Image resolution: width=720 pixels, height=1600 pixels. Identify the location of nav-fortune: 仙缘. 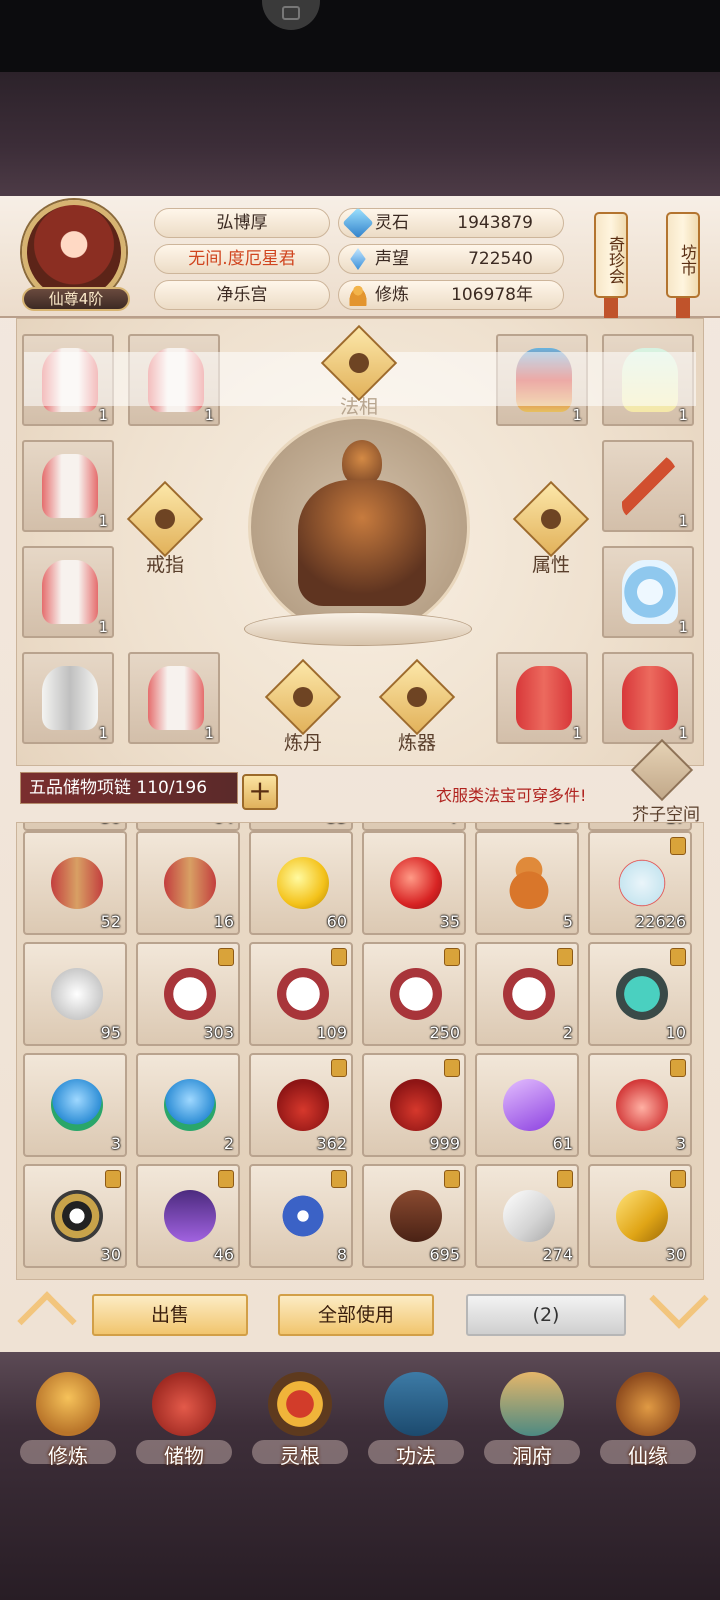
(648, 1417).